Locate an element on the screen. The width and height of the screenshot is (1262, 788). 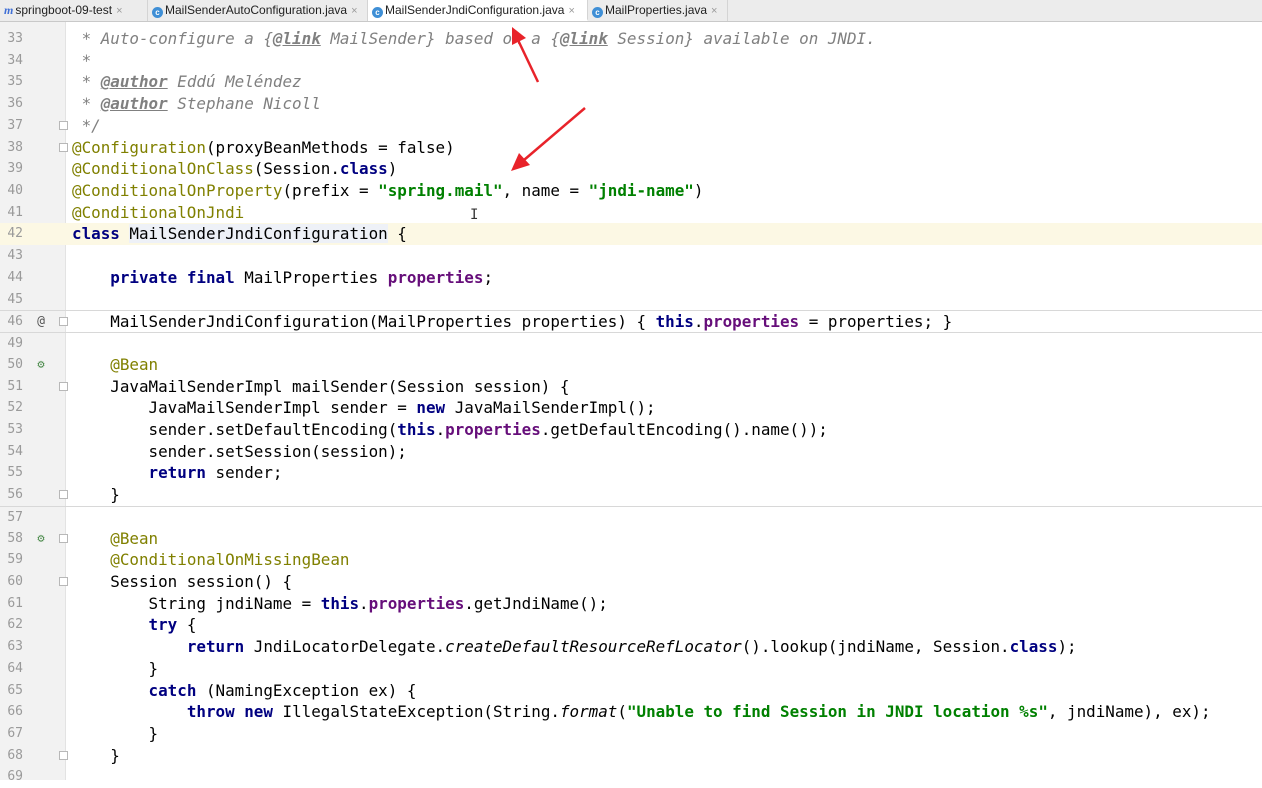
line-number: 34 is located at coordinates (15, 60).